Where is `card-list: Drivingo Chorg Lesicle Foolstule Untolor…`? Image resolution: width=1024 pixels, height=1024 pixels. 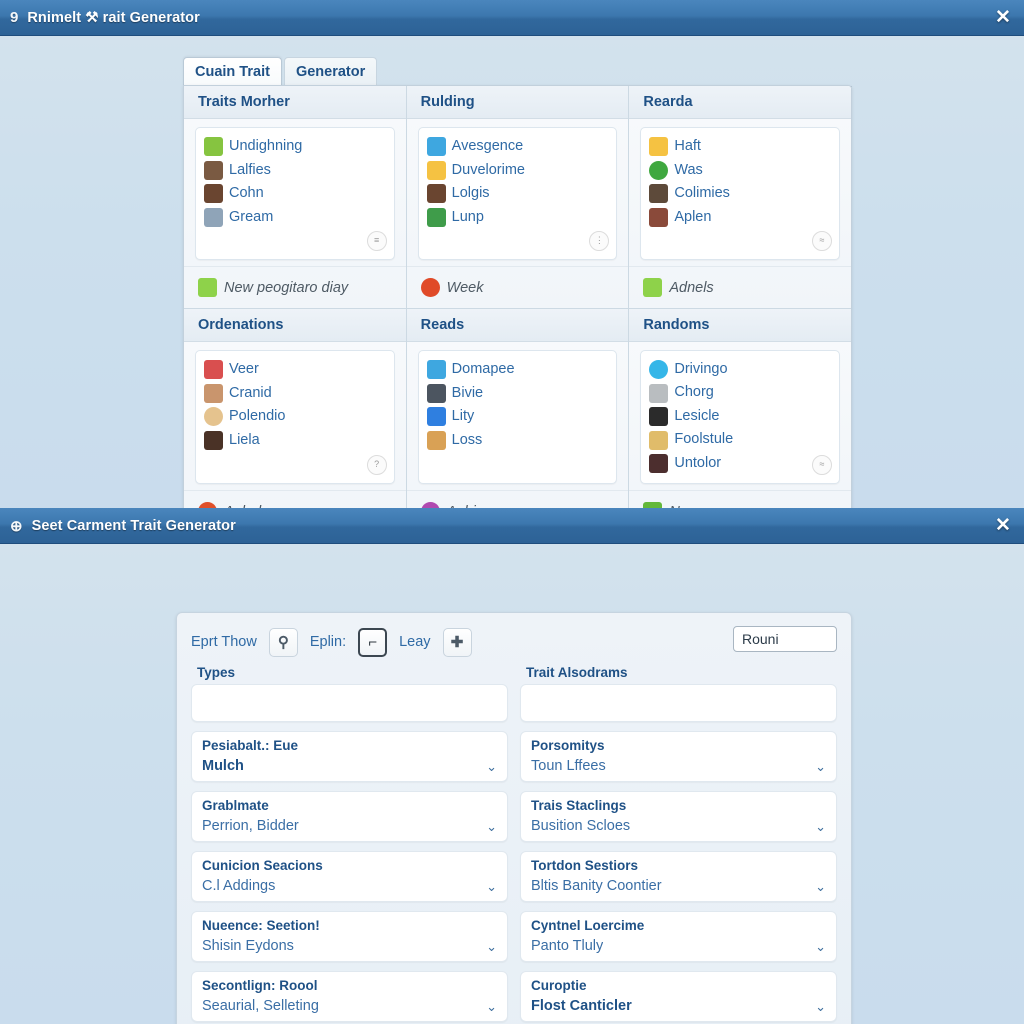 card-list: Drivingo Chorg Lesicle Foolstule Untolor… is located at coordinates (740, 417).